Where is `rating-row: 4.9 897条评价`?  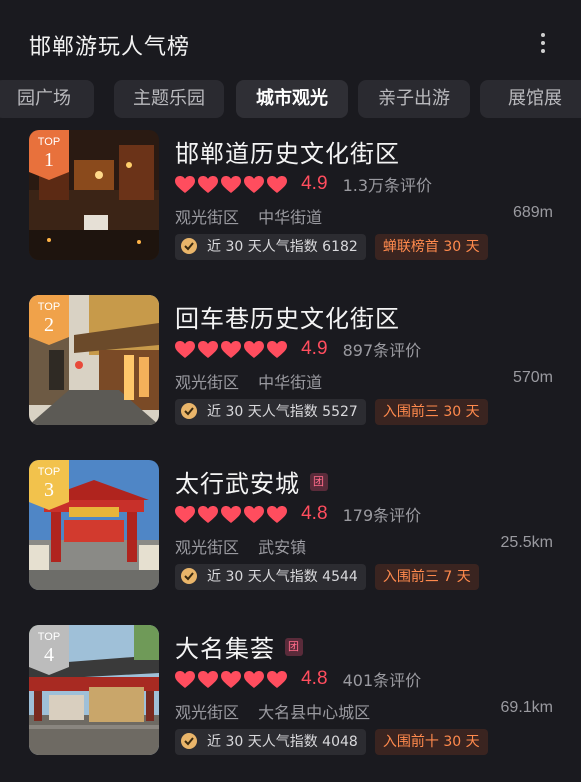 rating-row: 4.9 897条评价 is located at coordinates (298, 348).